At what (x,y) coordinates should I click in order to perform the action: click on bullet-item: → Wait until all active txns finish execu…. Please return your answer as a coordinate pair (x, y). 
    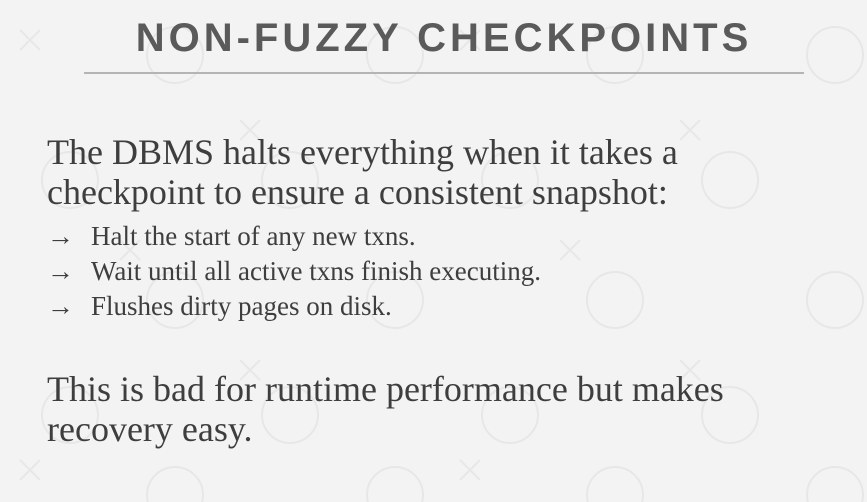
    Looking at the image, I should click on (294, 271).